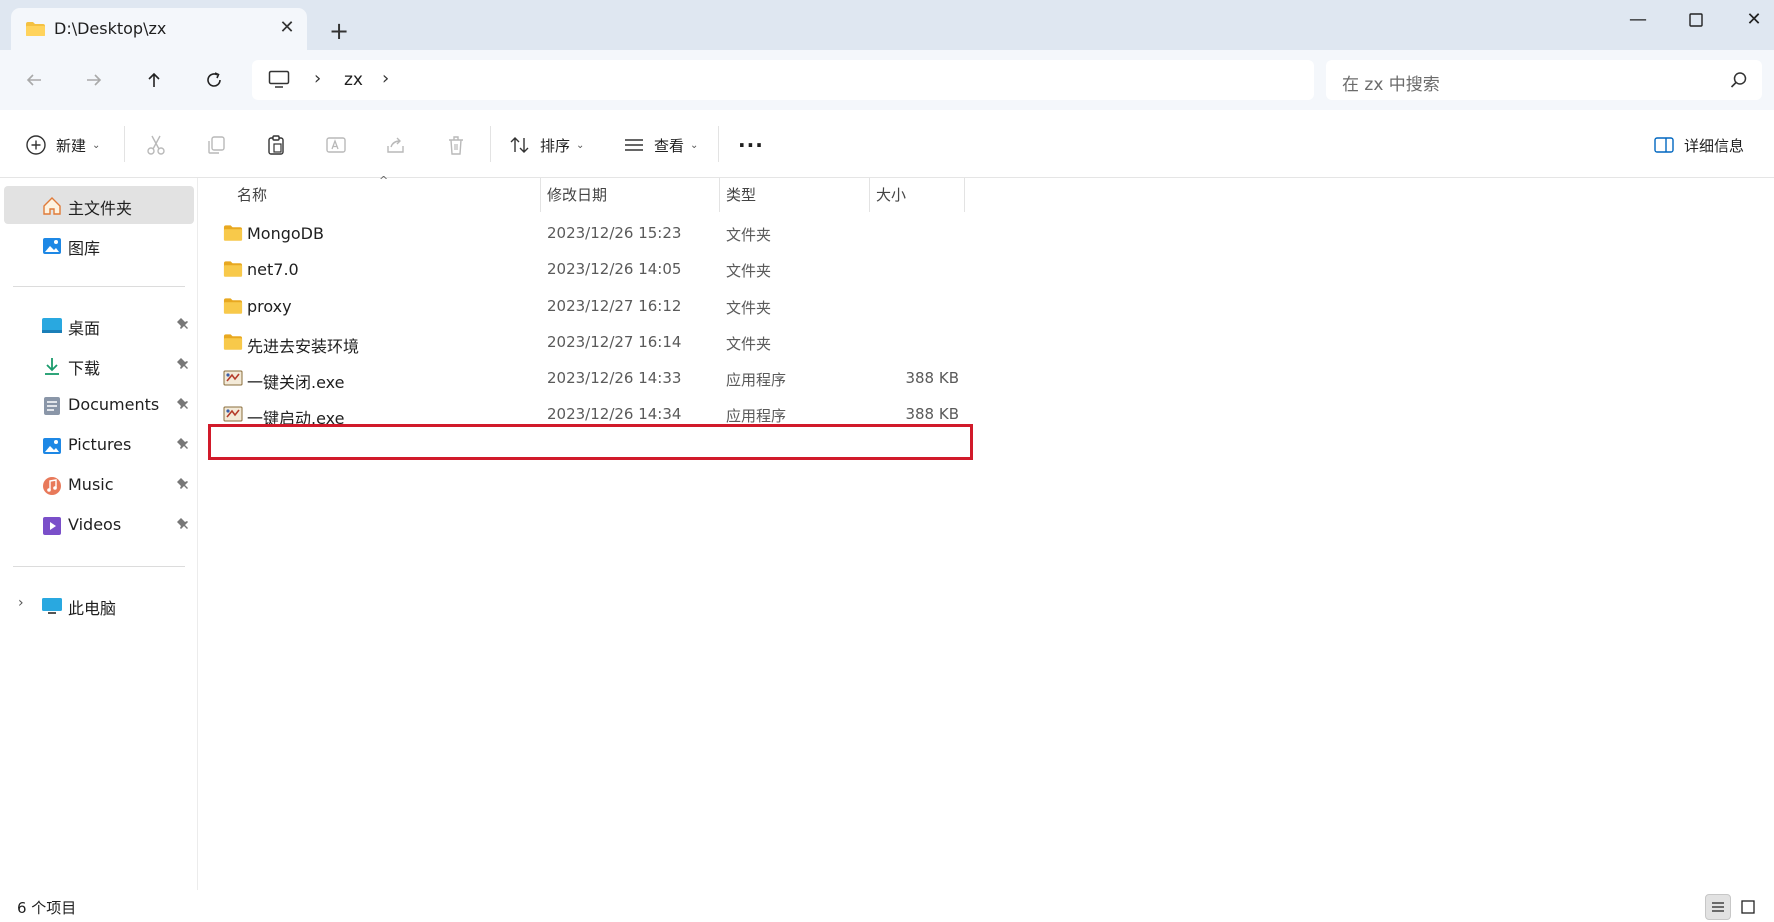 The width and height of the screenshot is (1774, 922). What do you see at coordinates (1718, 907) in the screenshot?
I see `details-view-button` at bounding box center [1718, 907].